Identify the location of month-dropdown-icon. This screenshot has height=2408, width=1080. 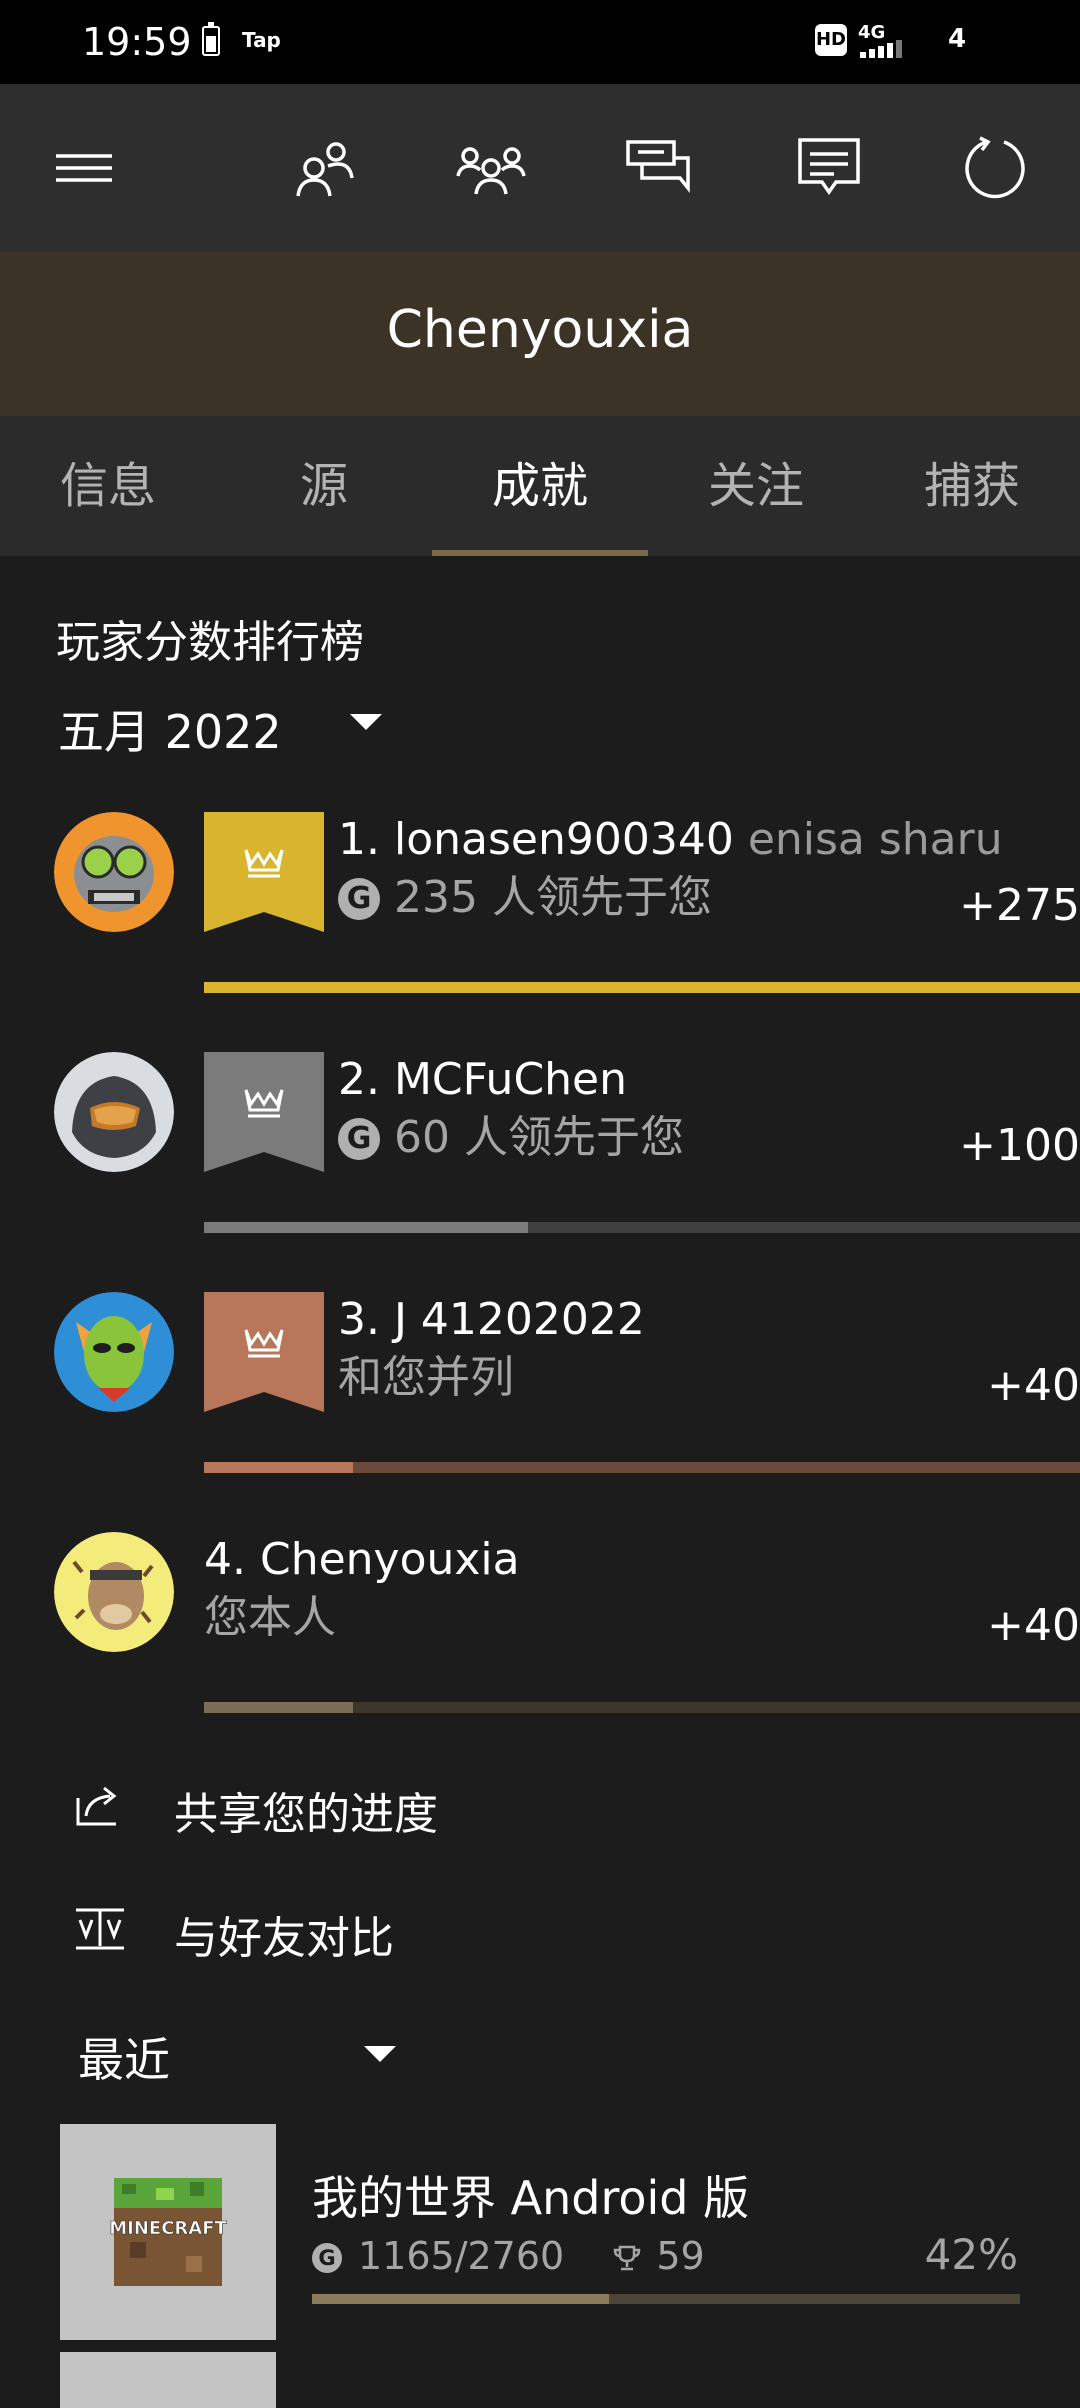
(366, 722).